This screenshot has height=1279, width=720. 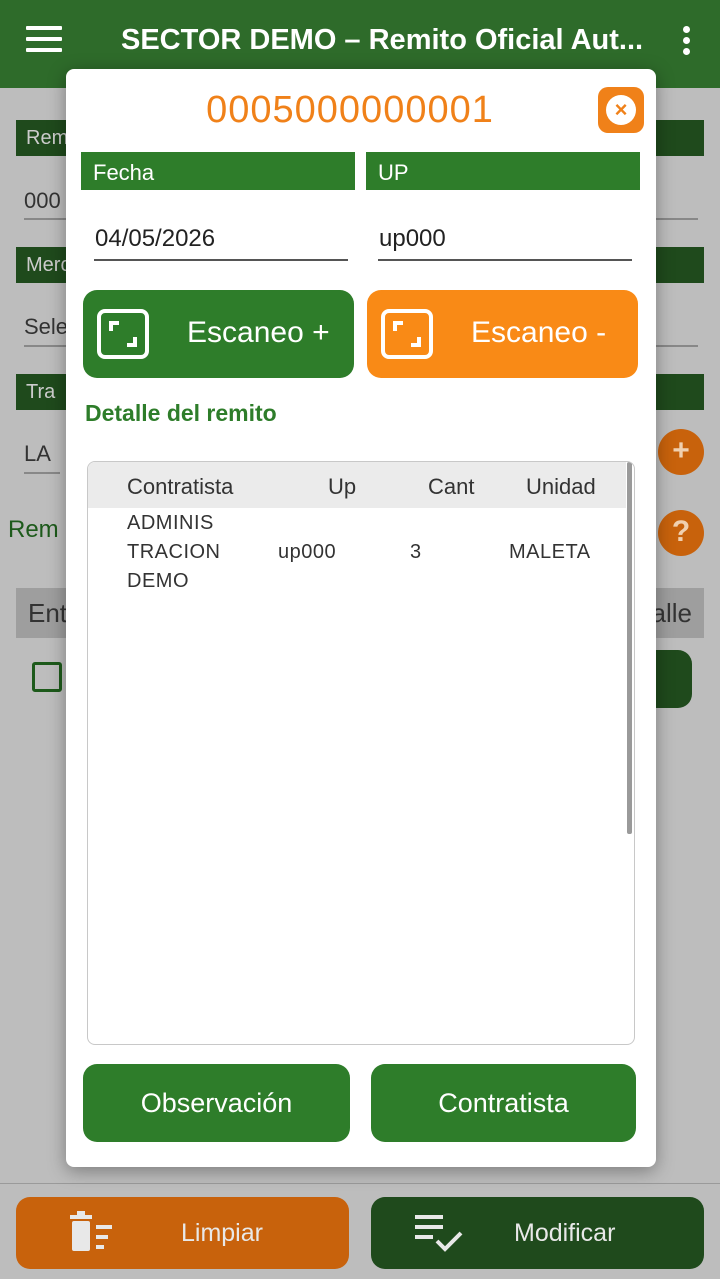 I want to click on bg-help-icon: ?, so click(x=681, y=533).